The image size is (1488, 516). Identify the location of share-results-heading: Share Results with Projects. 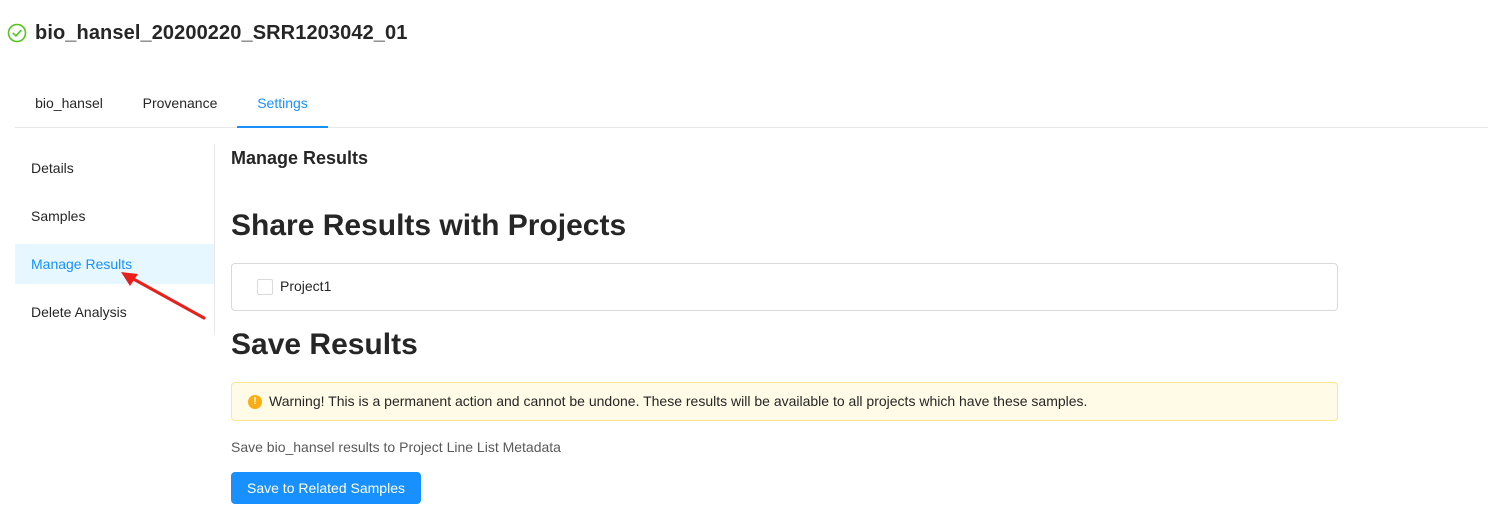
(429, 225).